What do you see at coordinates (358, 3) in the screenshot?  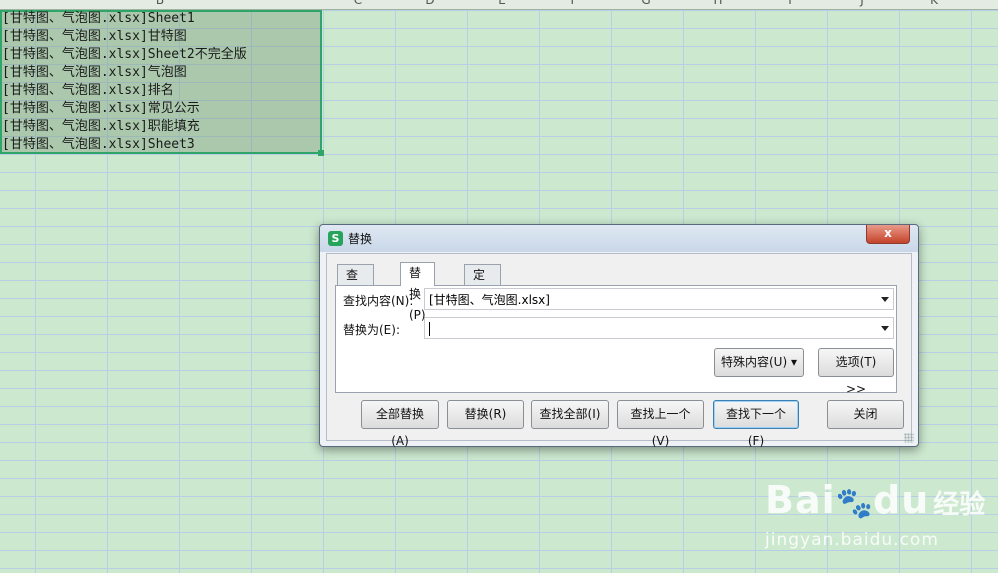 I see `column-header-c: C` at bounding box center [358, 3].